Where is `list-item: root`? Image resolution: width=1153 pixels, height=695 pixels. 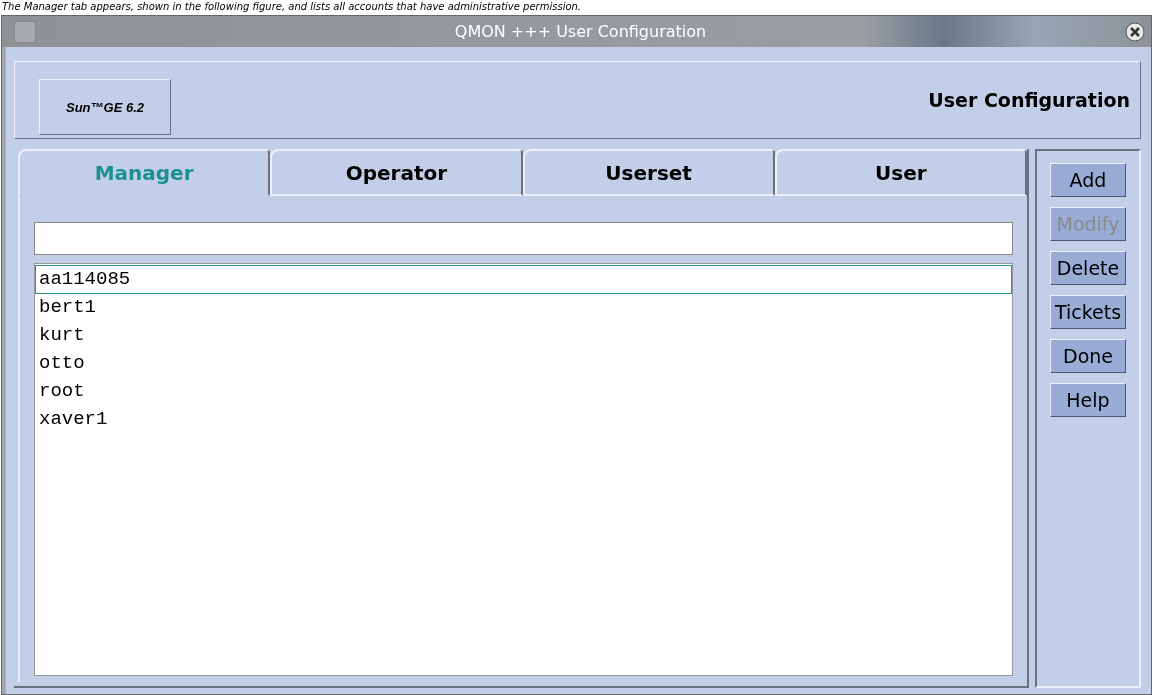 list-item: root is located at coordinates (523, 391).